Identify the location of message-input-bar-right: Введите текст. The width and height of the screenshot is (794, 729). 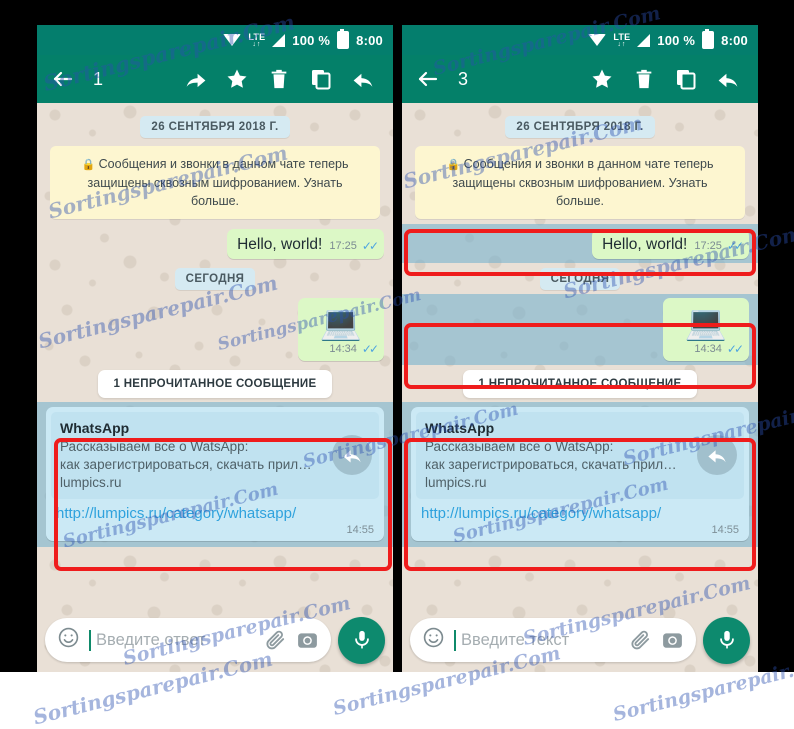
(580, 640).